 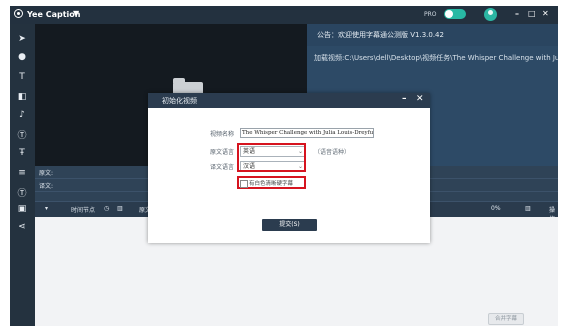 What do you see at coordinates (46, 186) in the screenshot?
I see `translation-label: 译文:` at bounding box center [46, 186].